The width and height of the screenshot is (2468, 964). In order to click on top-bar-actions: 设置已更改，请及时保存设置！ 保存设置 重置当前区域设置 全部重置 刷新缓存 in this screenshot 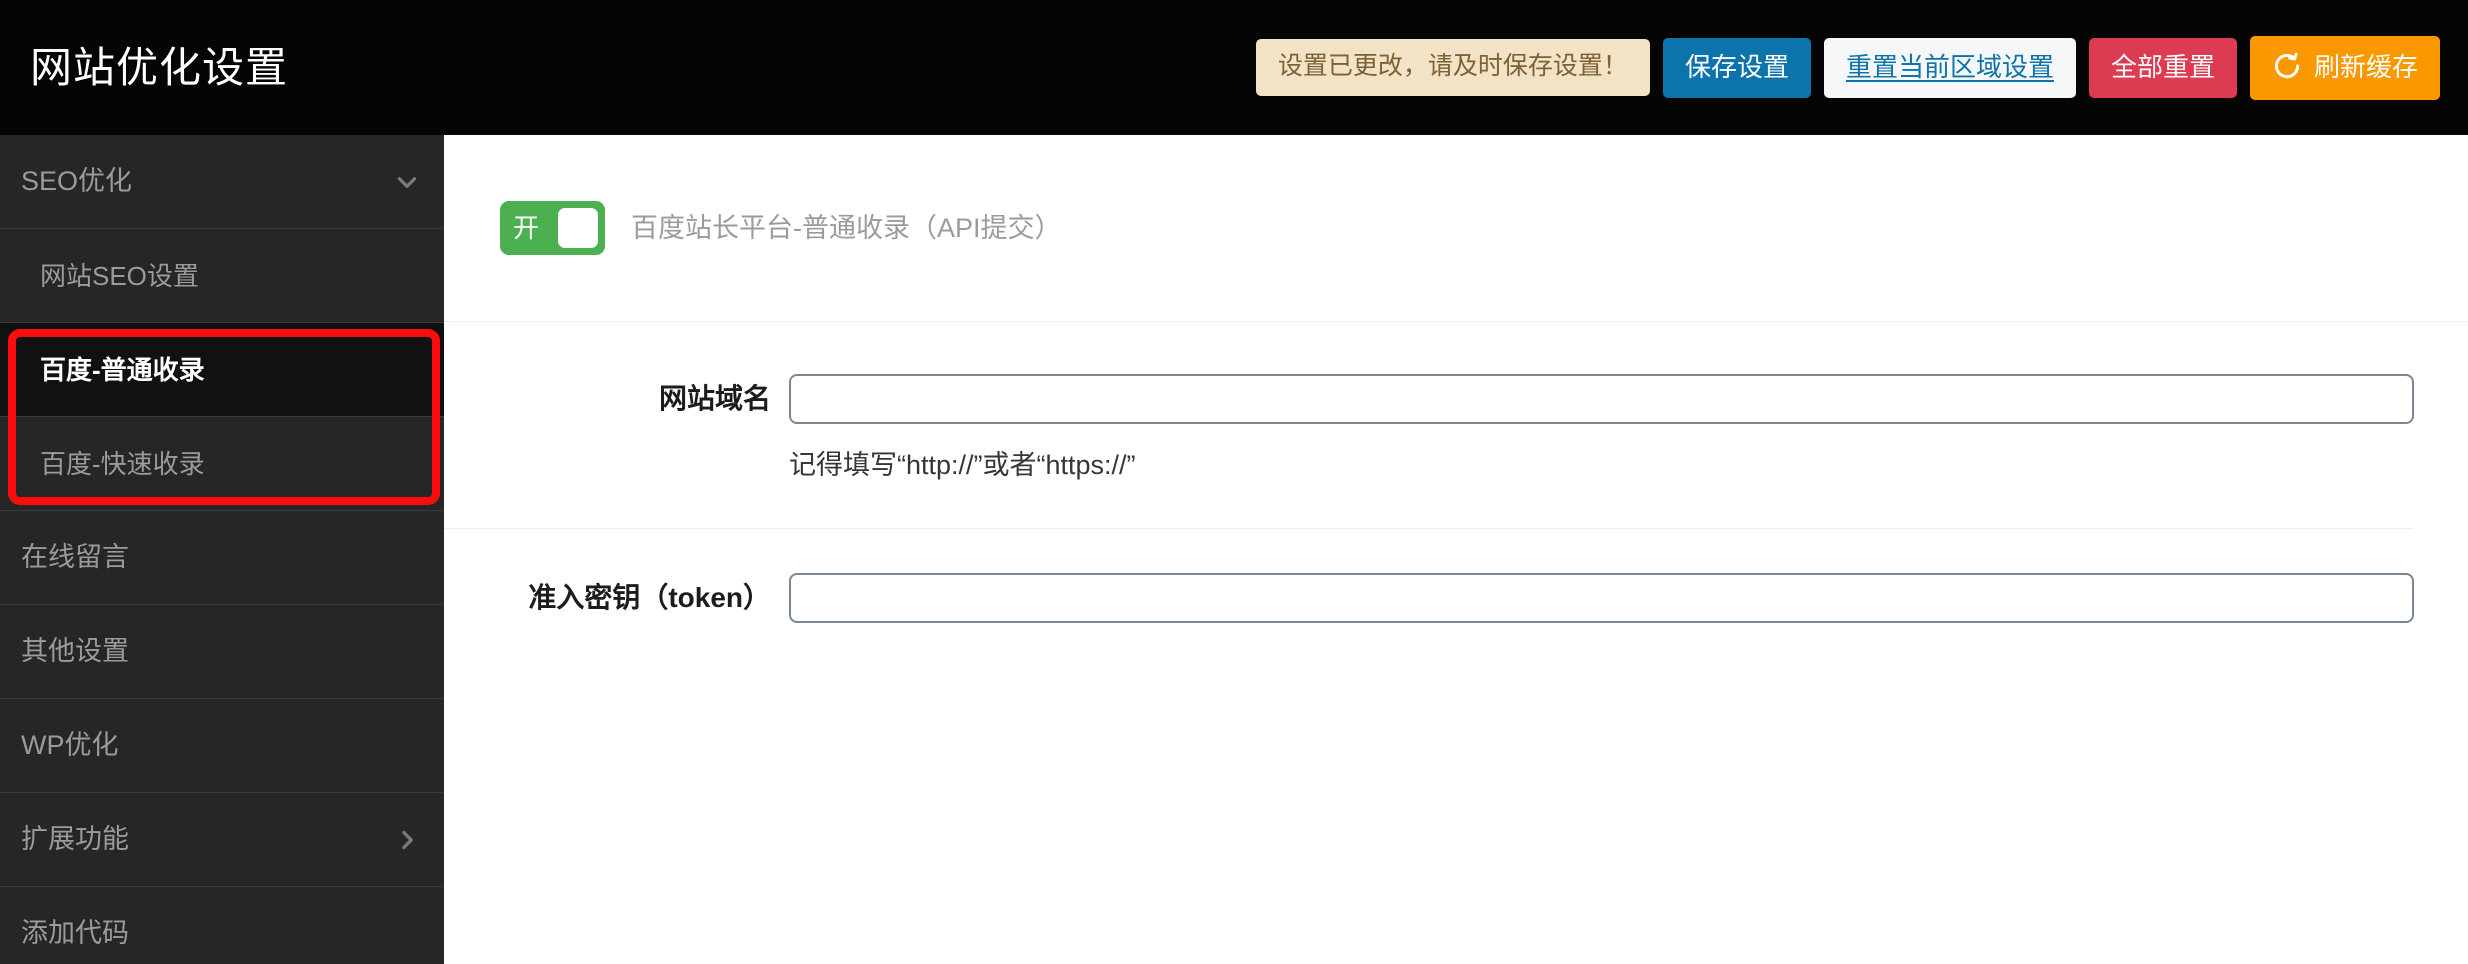, I will do `click(1847, 67)`.